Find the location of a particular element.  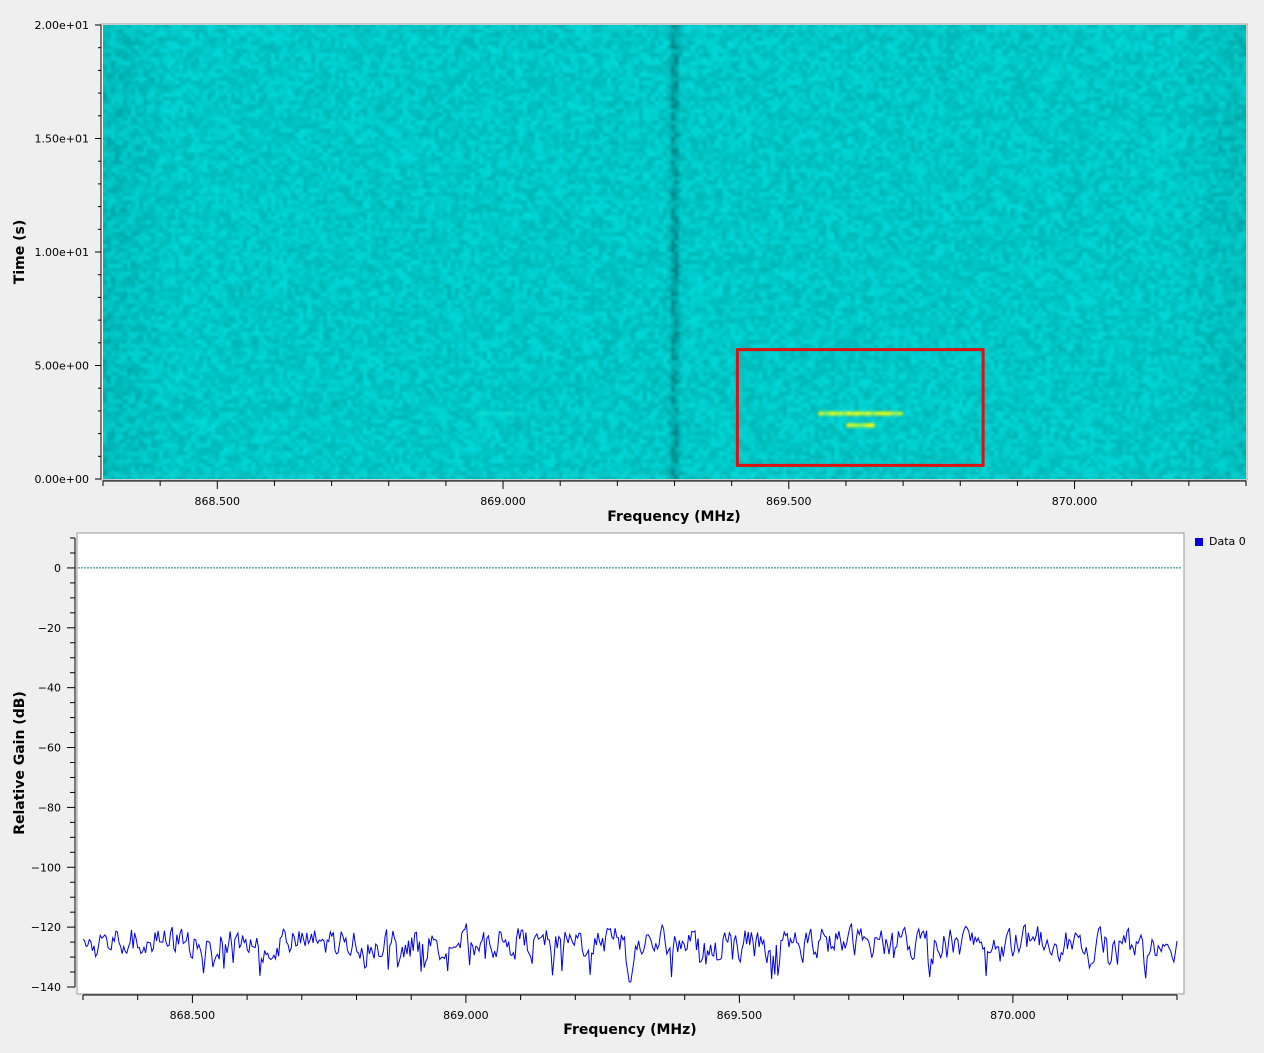

y-tick-label: 5.00e+00 is located at coordinates (62, 366).